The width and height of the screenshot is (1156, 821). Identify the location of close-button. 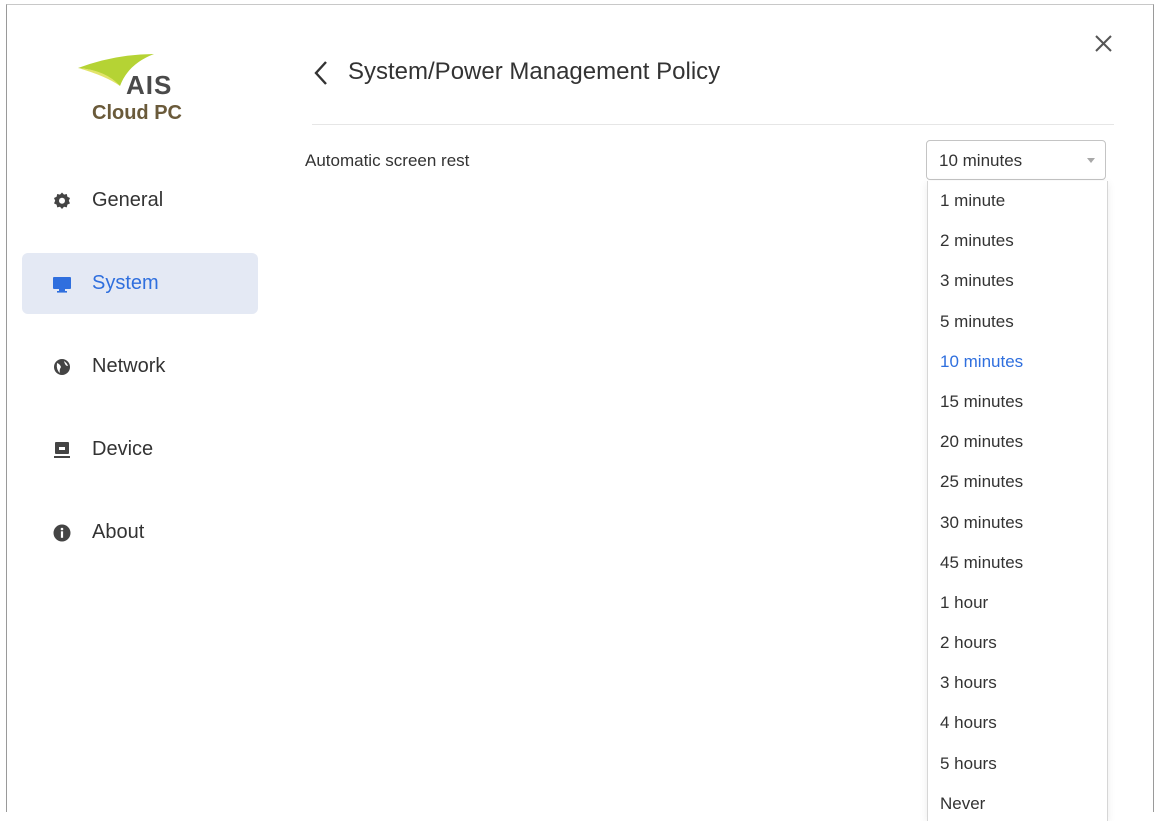
(1104, 44).